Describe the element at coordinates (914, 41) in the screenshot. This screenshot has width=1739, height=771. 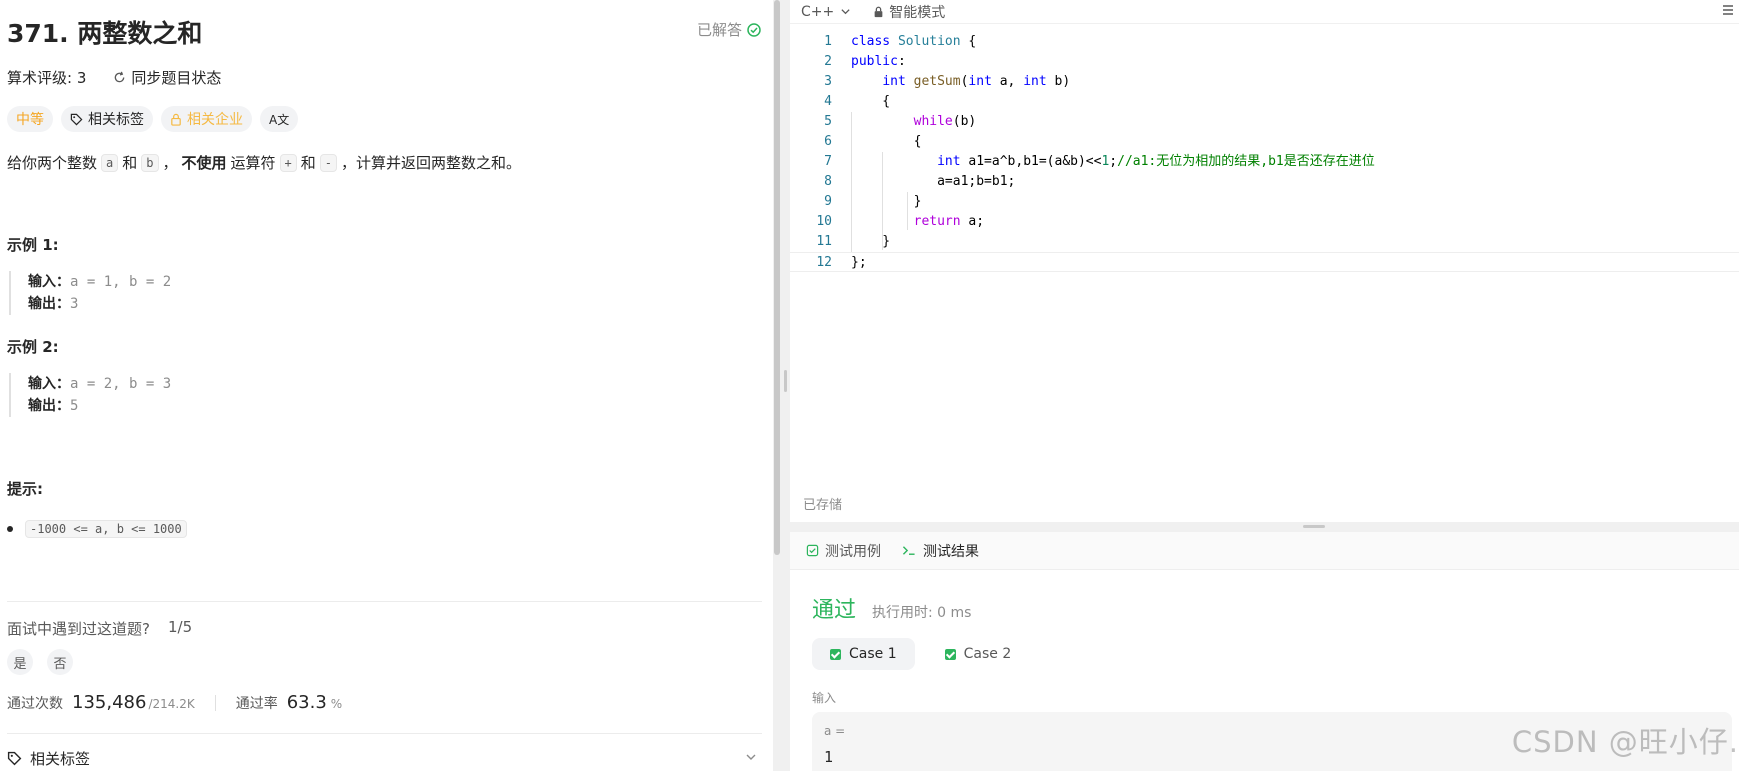
I see `code-text: class Solution {` at that location.